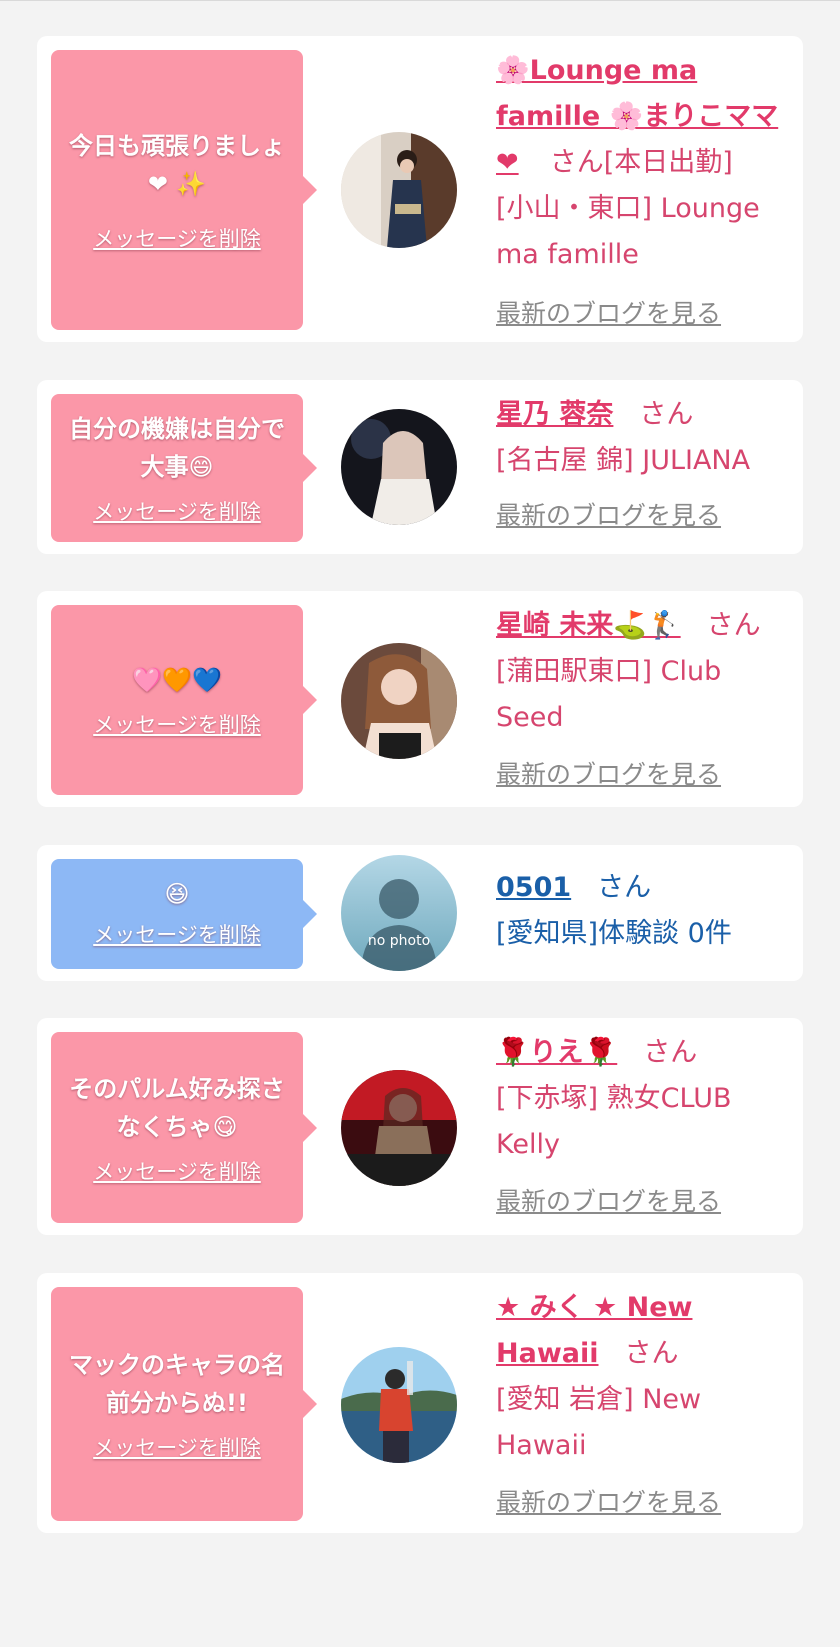 The width and height of the screenshot is (840, 1647). I want to click on message-bubble: マックのキャラの名前分からぬ!! メッセージを削除, so click(184, 1404).